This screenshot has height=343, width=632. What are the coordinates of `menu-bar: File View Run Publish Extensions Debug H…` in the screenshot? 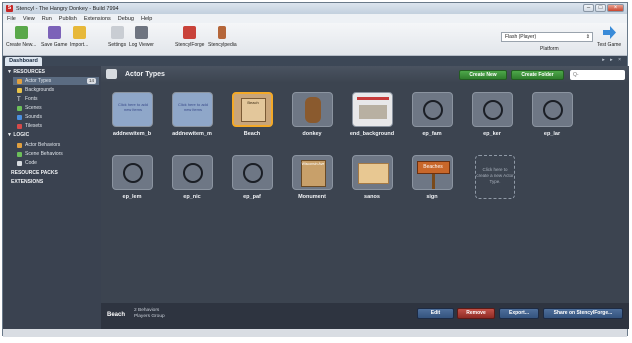 It's located at (315, 18).